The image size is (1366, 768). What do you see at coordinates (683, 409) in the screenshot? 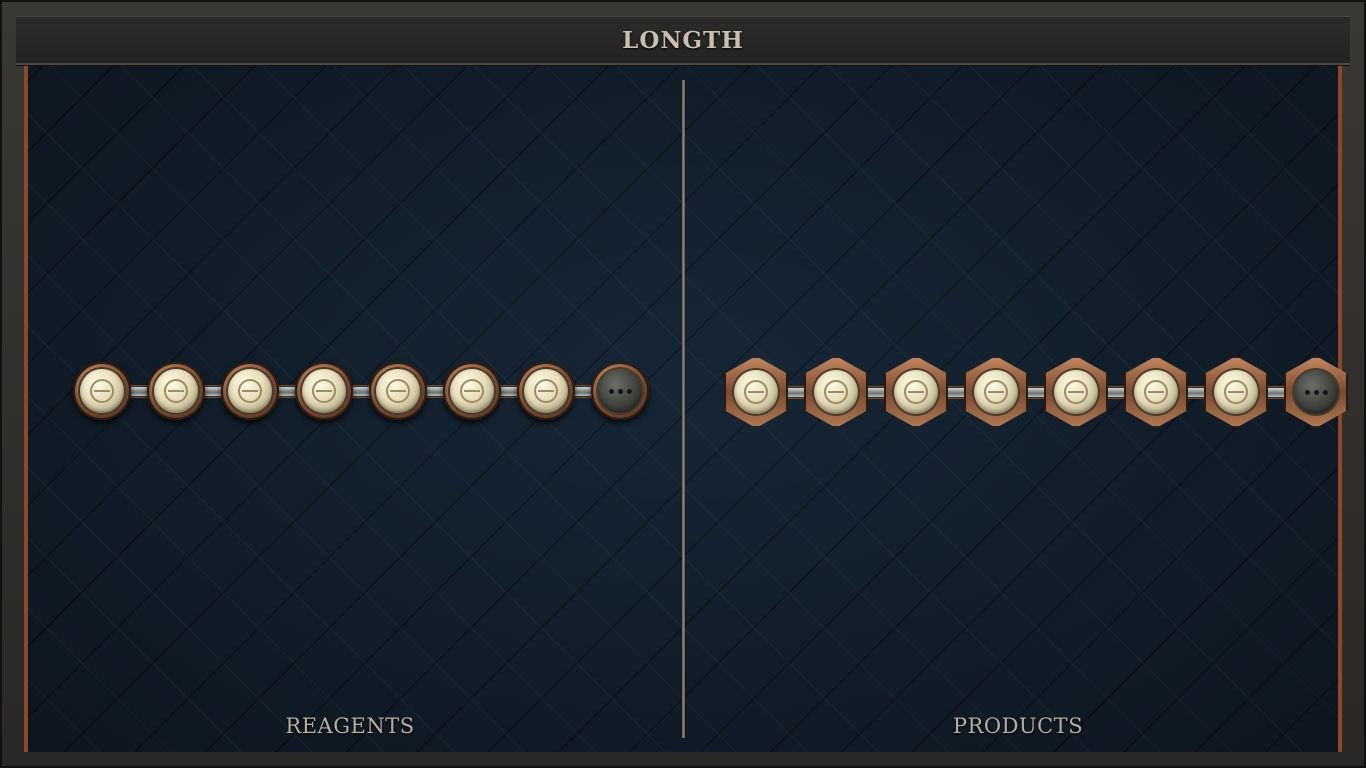
I see `panel-divider` at bounding box center [683, 409].